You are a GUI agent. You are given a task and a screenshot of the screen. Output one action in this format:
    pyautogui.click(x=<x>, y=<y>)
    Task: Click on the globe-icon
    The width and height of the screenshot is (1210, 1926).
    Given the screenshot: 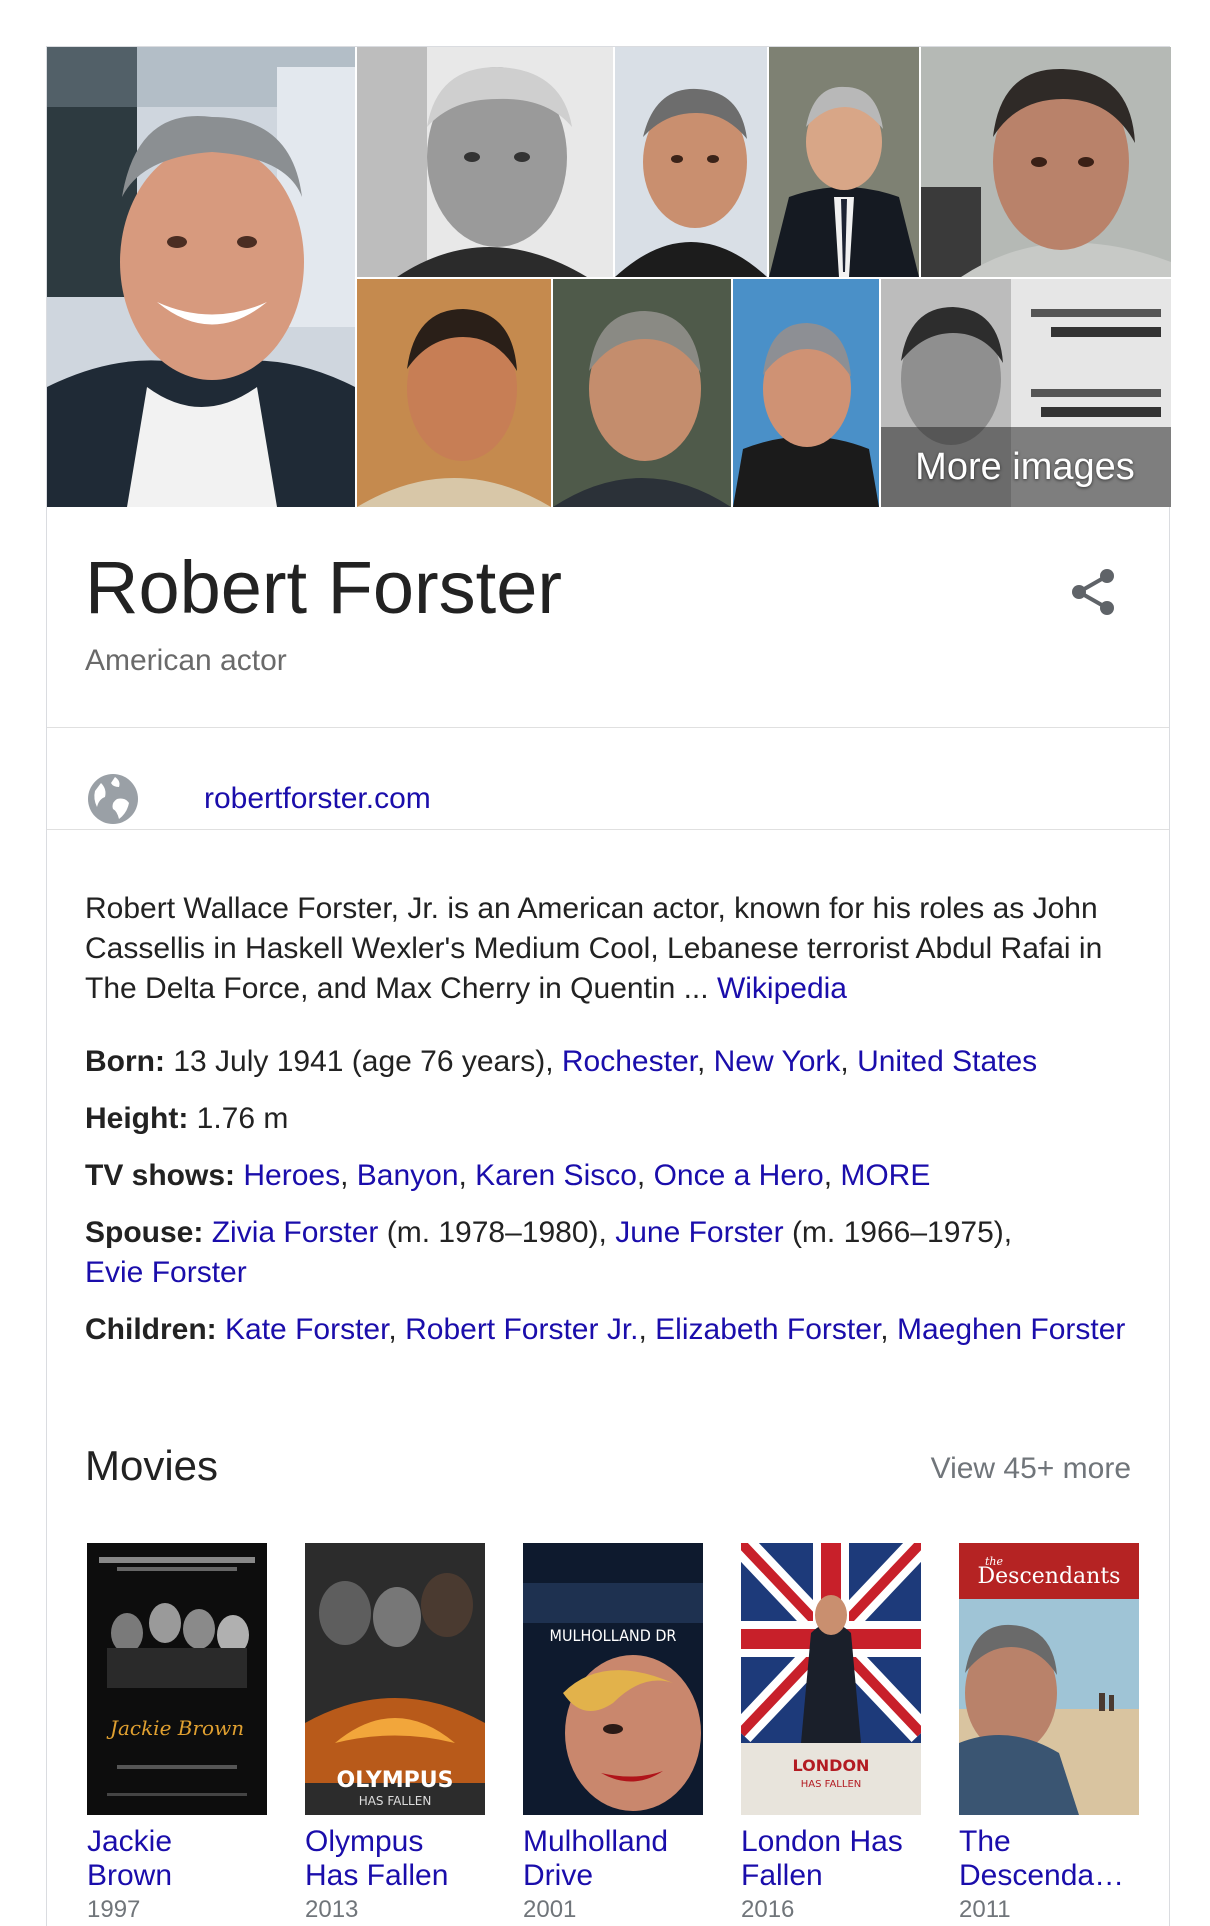 What is the action you would take?
    pyautogui.click(x=113, y=799)
    